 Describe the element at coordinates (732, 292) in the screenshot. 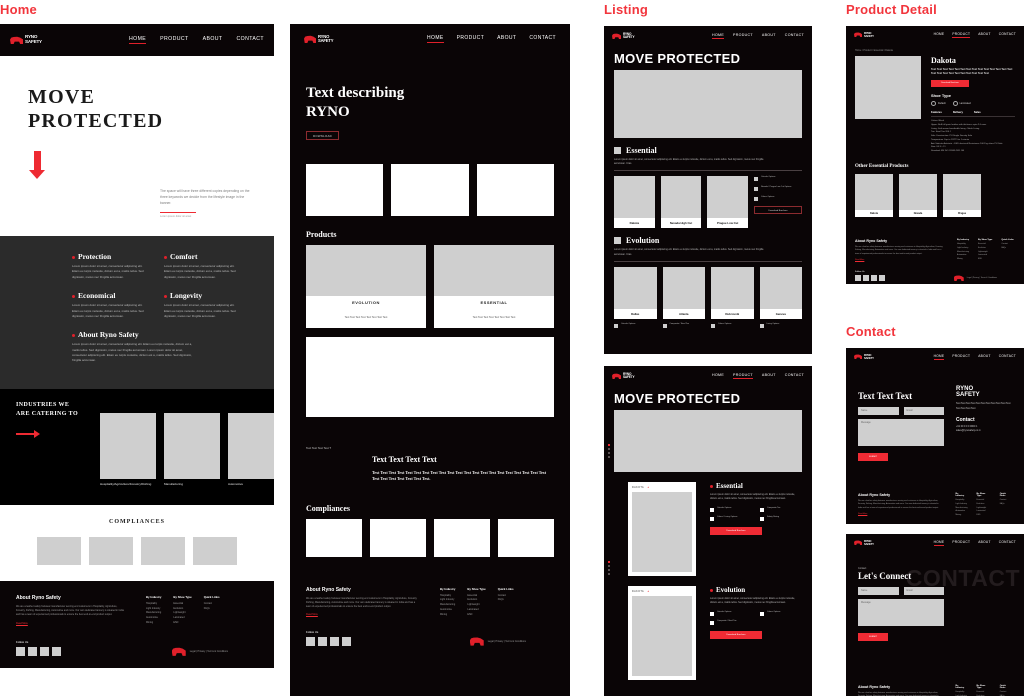

I see `product-card: Dubrovnik` at that location.